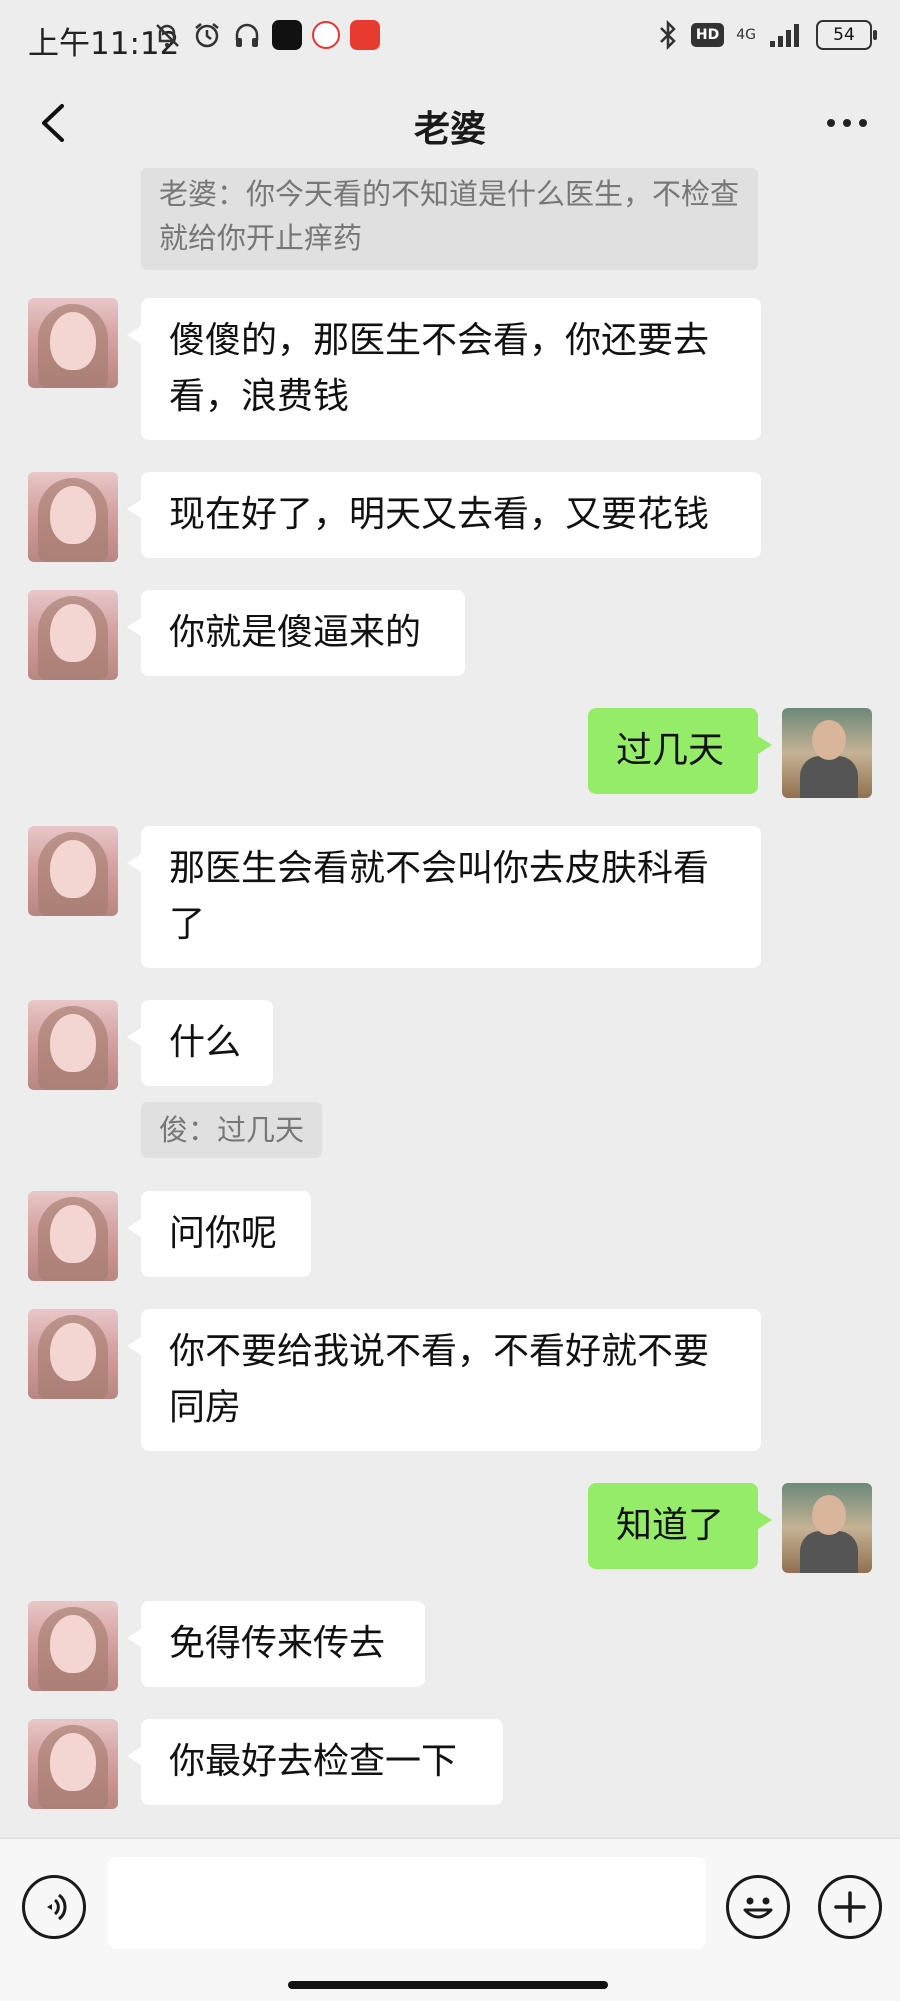 The height and width of the screenshot is (2001, 900). I want to click on chat-input-bar, so click(450, 1919).